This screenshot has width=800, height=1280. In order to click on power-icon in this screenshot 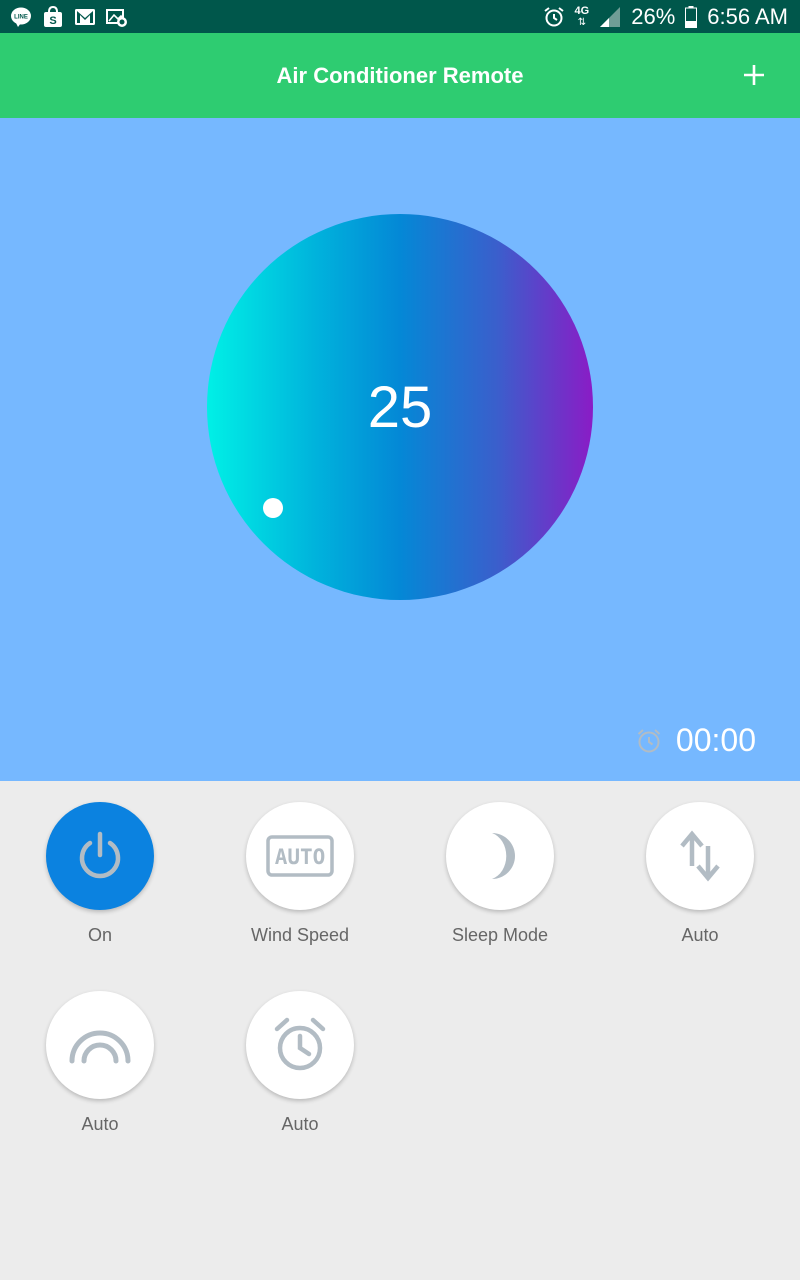, I will do `click(100, 855)`.